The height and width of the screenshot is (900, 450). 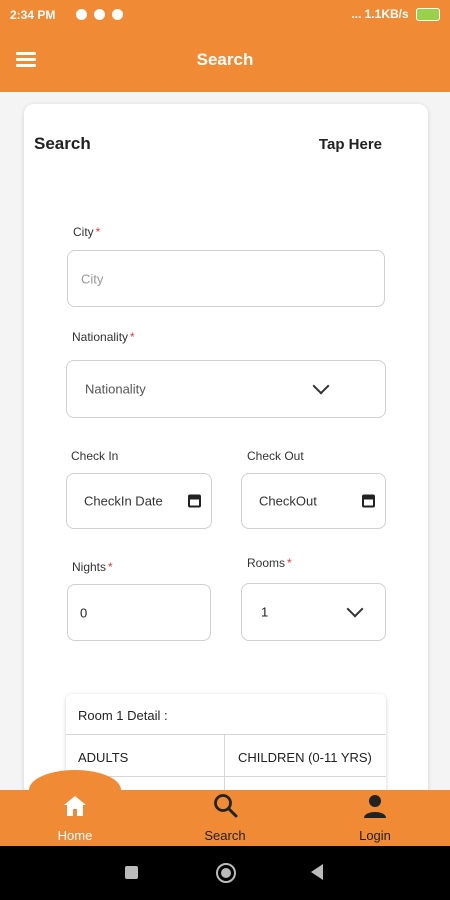 I want to click on checkout-label: Check Out, so click(x=275, y=456).